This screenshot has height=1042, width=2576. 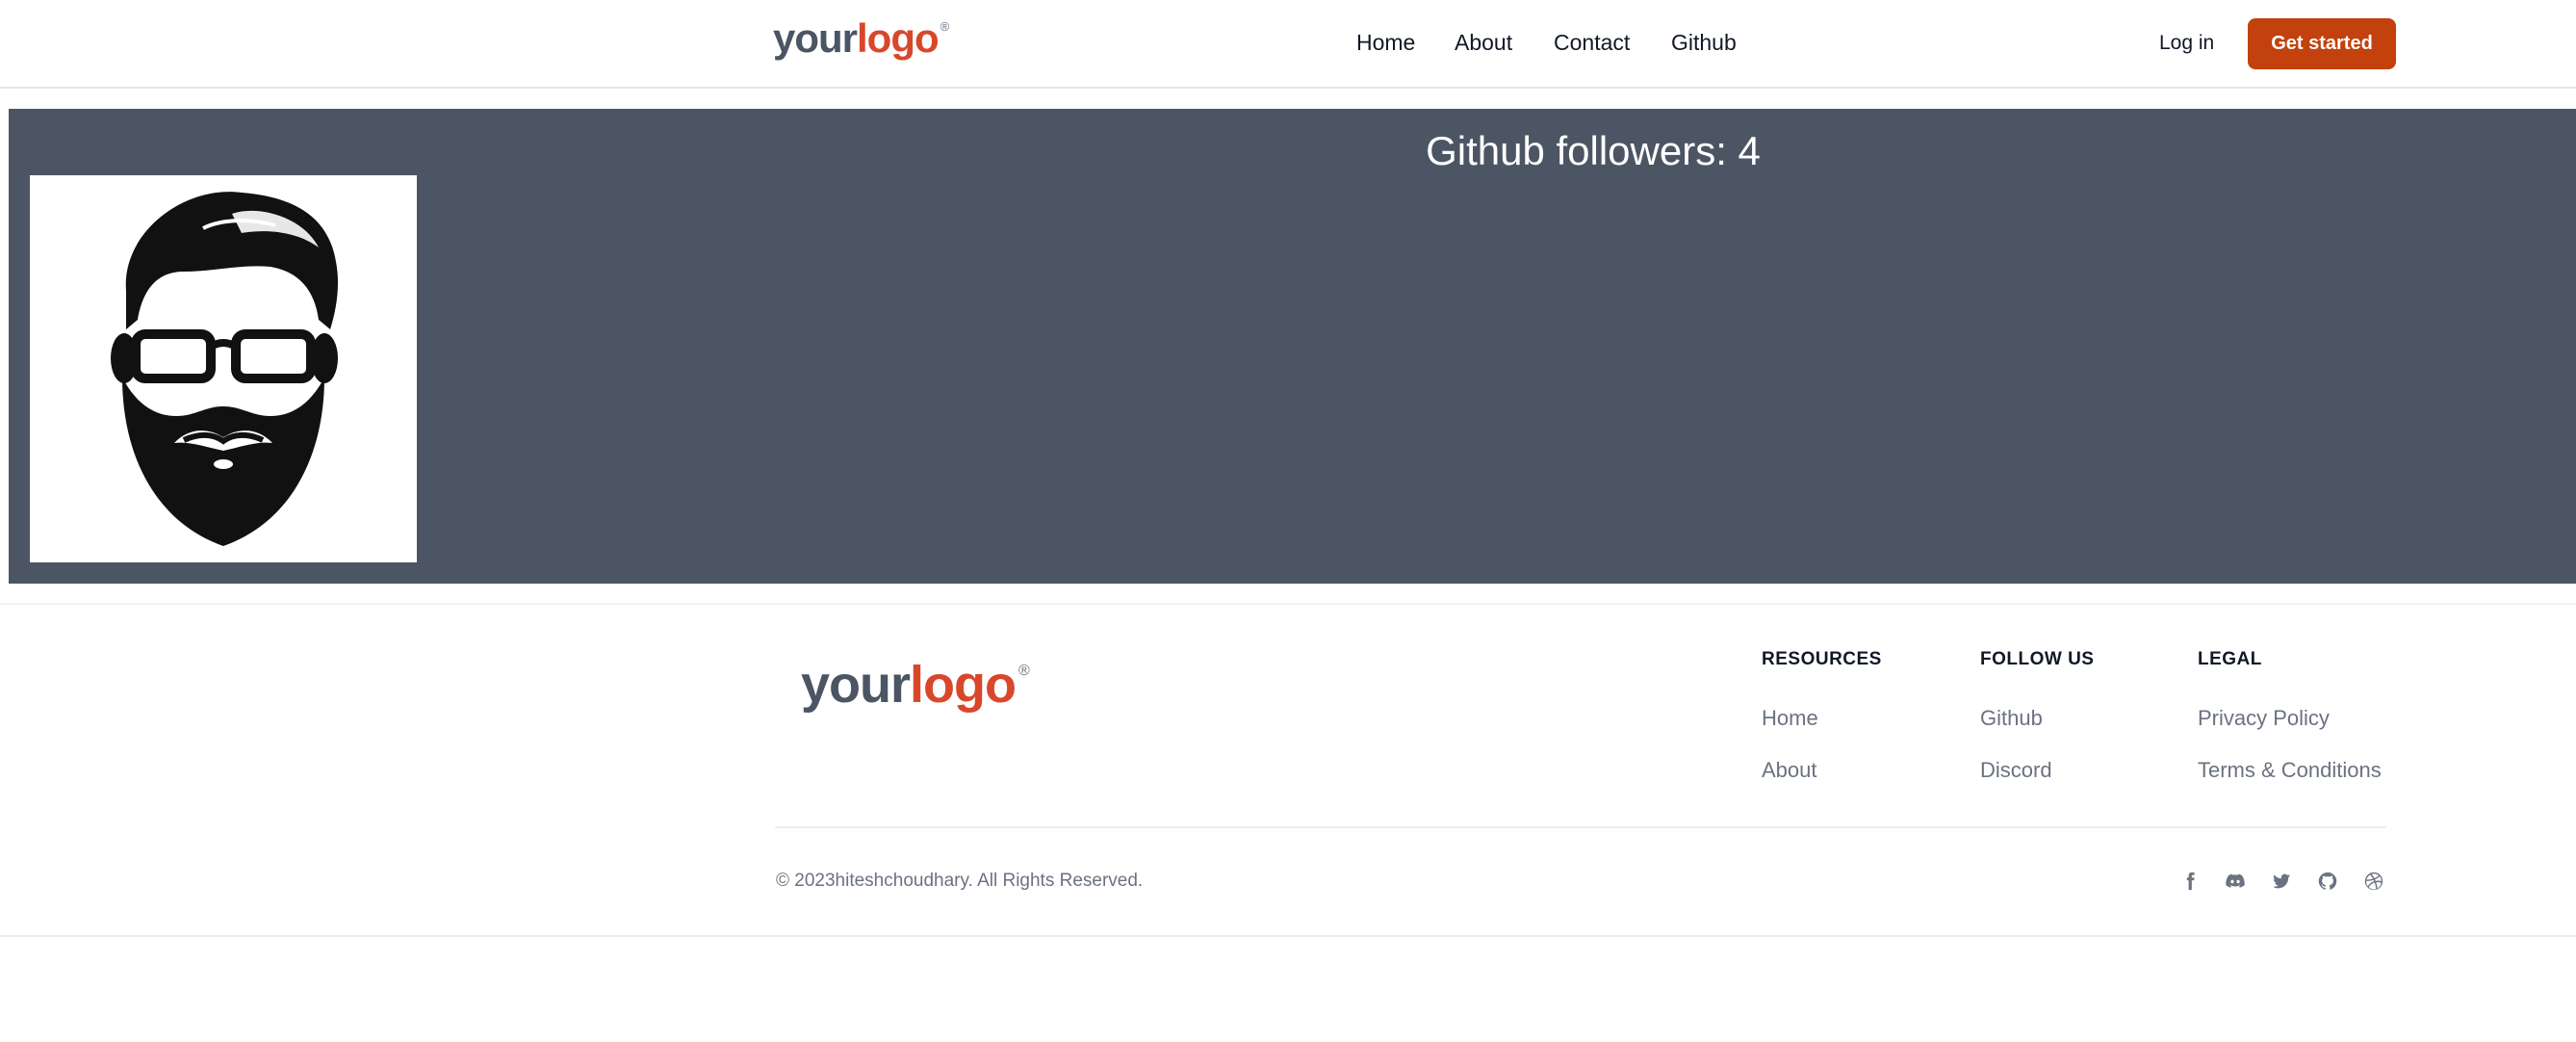 I want to click on twitter-icon, so click(x=2282, y=881).